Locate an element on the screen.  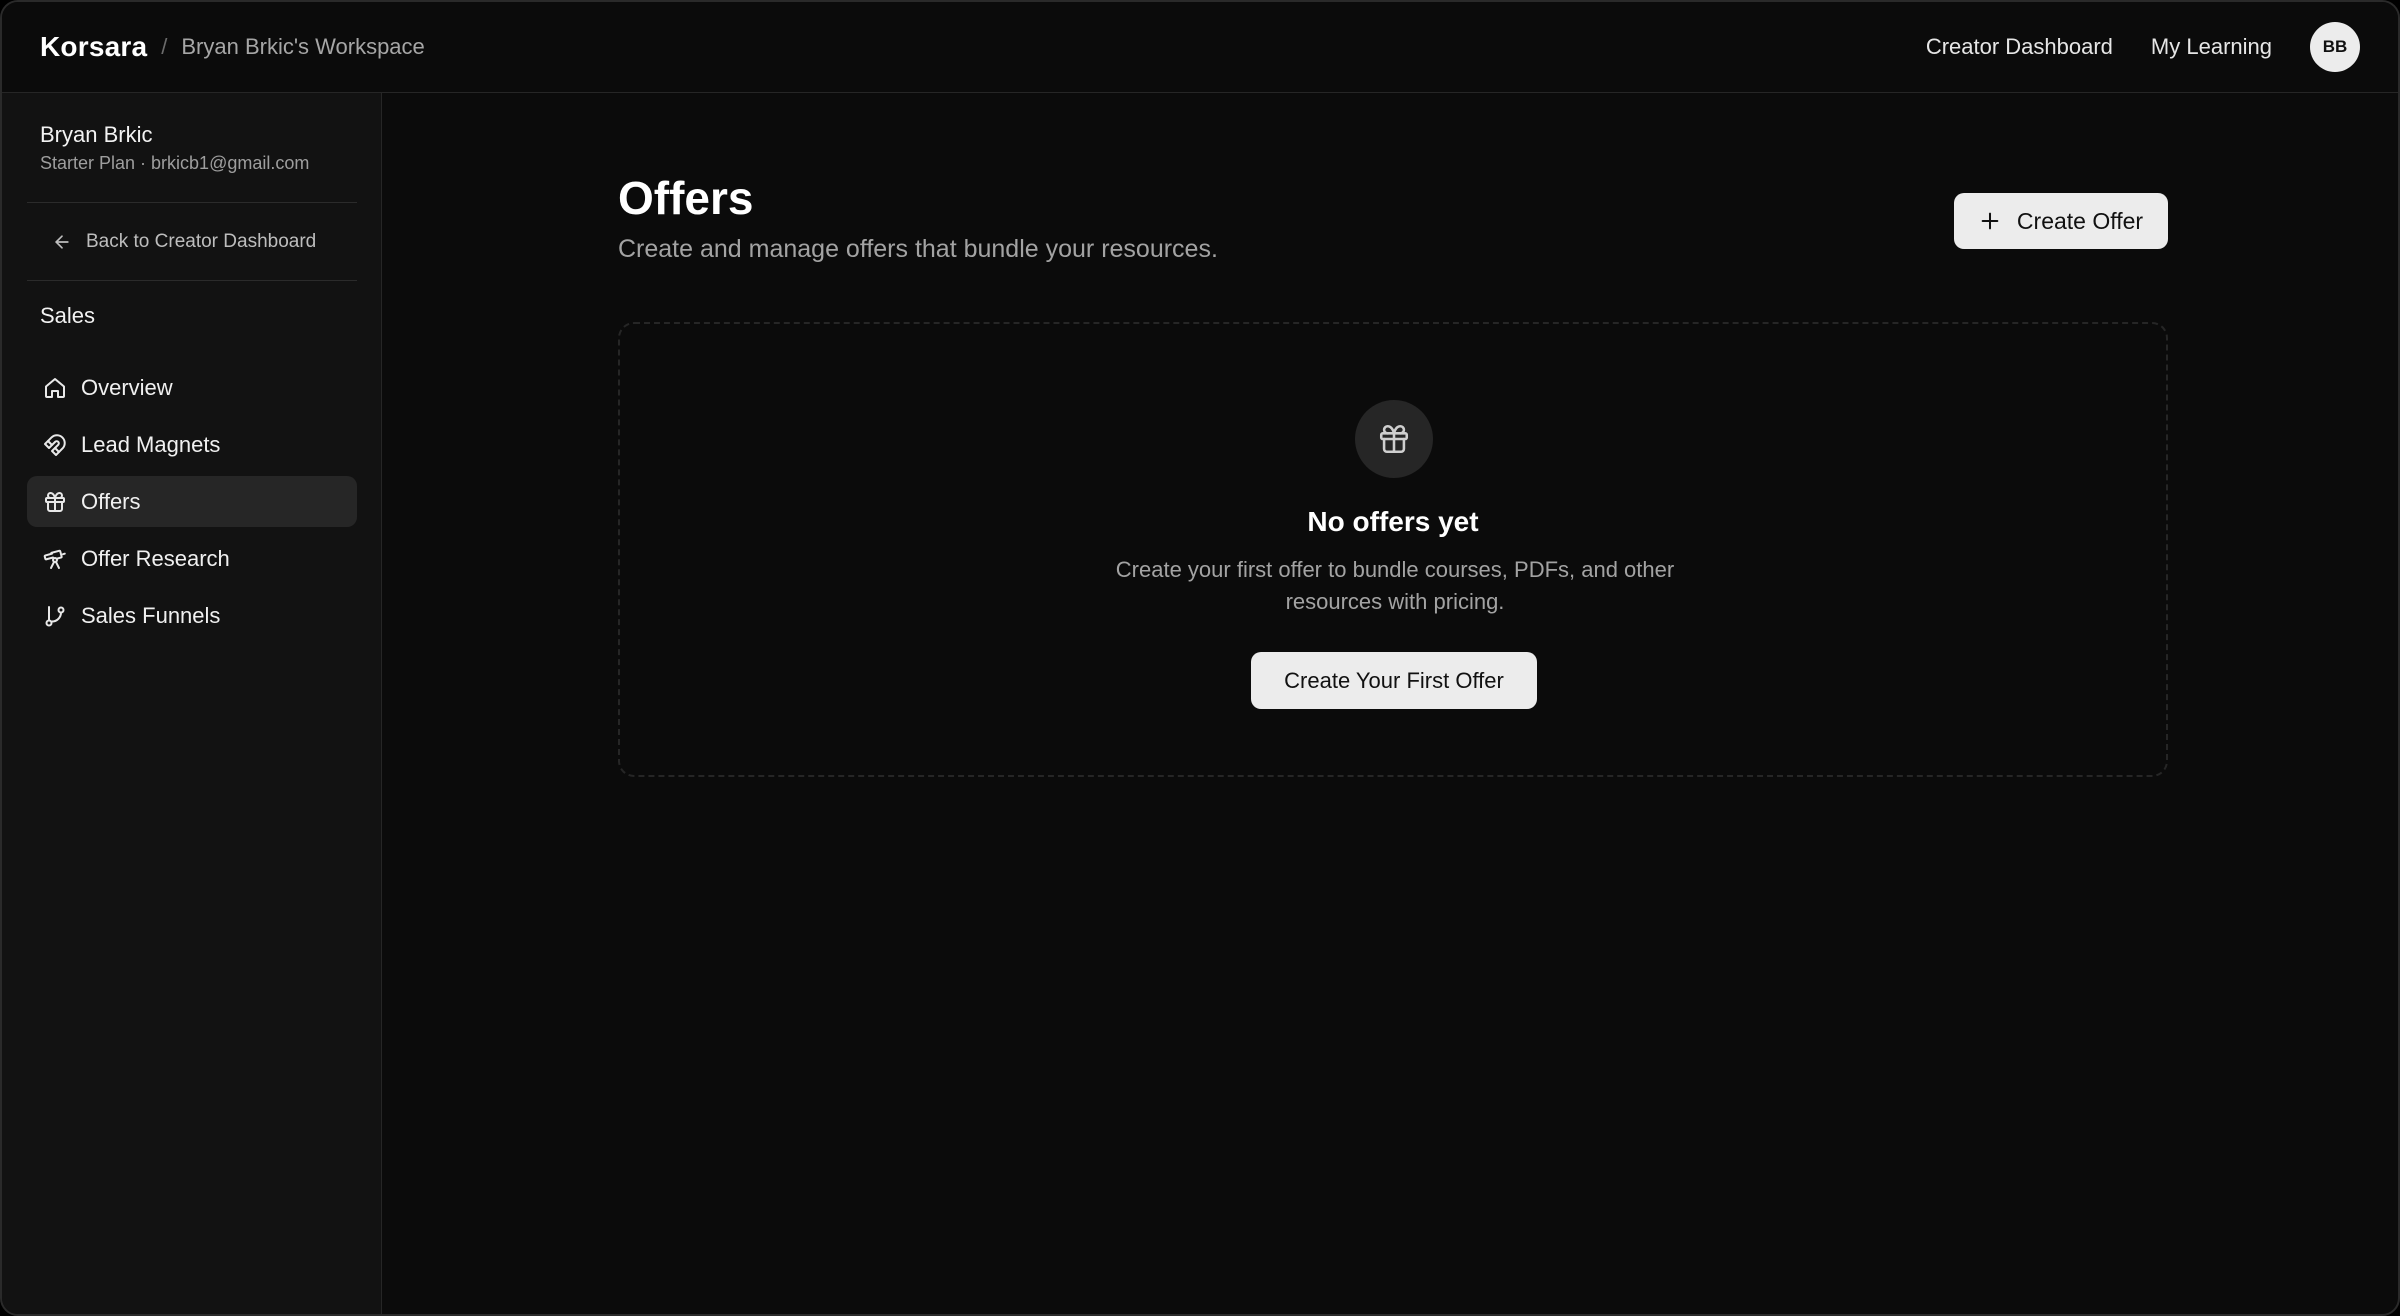
create-offer-button: Create Offer is located at coordinates (2061, 221).